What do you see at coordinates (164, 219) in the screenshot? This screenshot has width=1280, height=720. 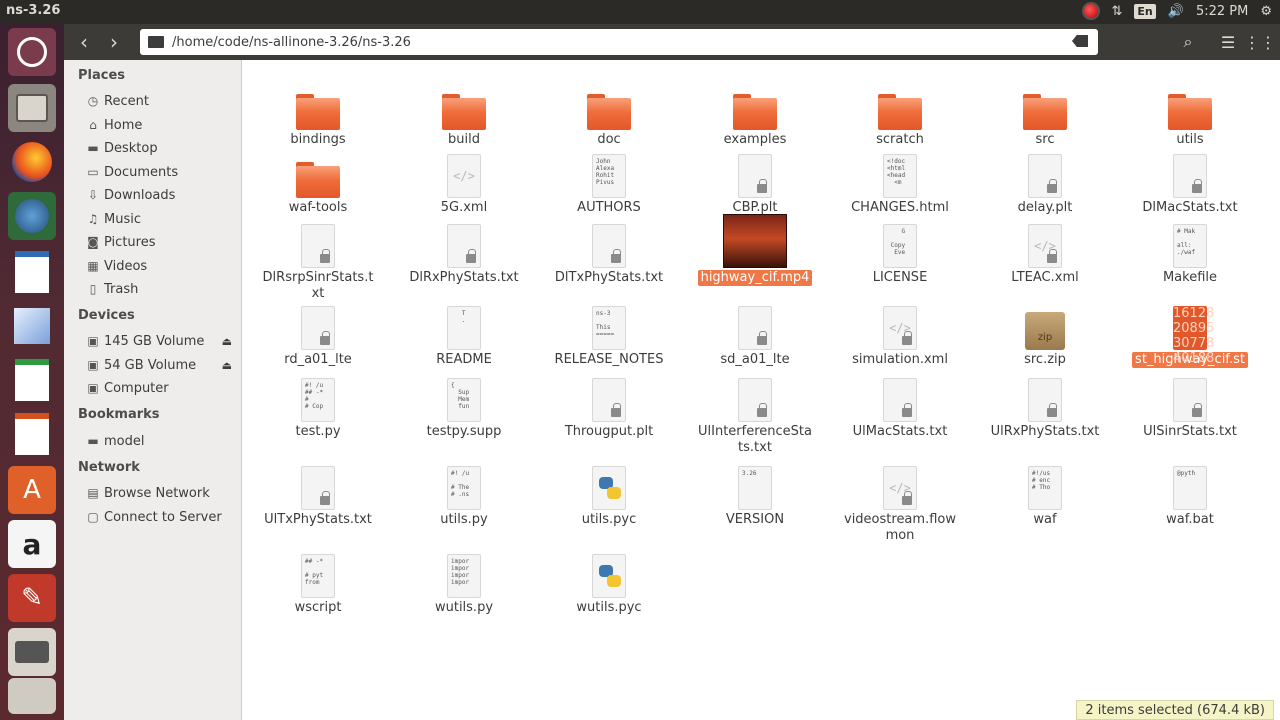 I see `sidebar-item-music: ♫ Music` at bounding box center [164, 219].